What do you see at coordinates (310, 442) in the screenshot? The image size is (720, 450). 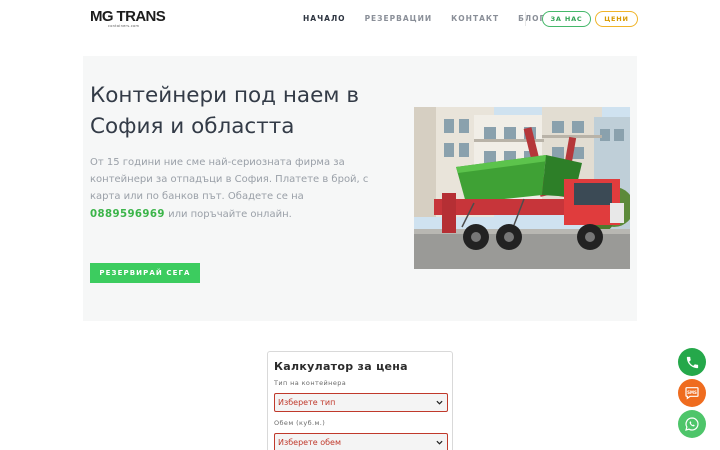 I see `volume-value: Изберете обем` at bounding box center [310, 442].